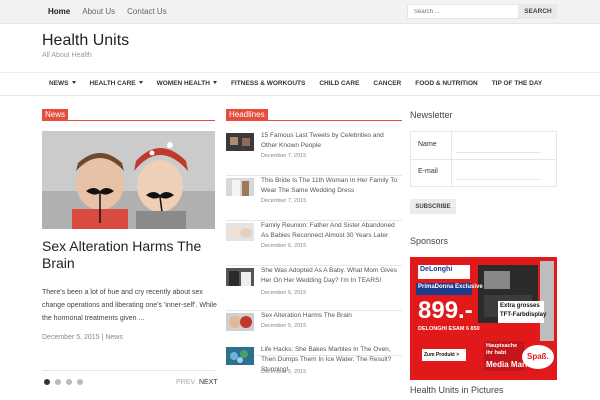 The image size is (600, 400). What do you see at coordinates (523, 315) in the screenshot?
I see `ad-promo-2: TFT-Farbdisplay` at bounding box center [523, 315].